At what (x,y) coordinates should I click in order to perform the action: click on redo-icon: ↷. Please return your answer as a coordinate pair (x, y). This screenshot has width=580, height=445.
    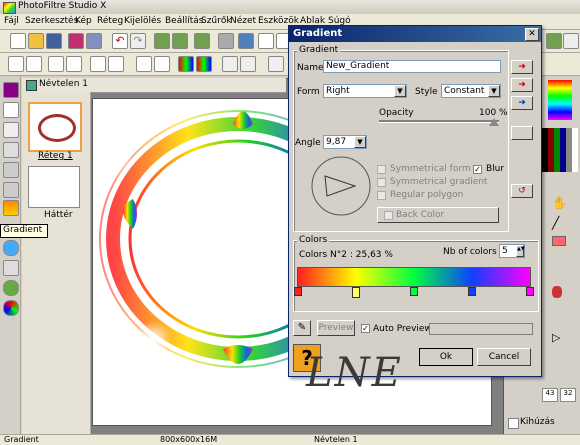
    Looking at the image, I should click on (138, 41).